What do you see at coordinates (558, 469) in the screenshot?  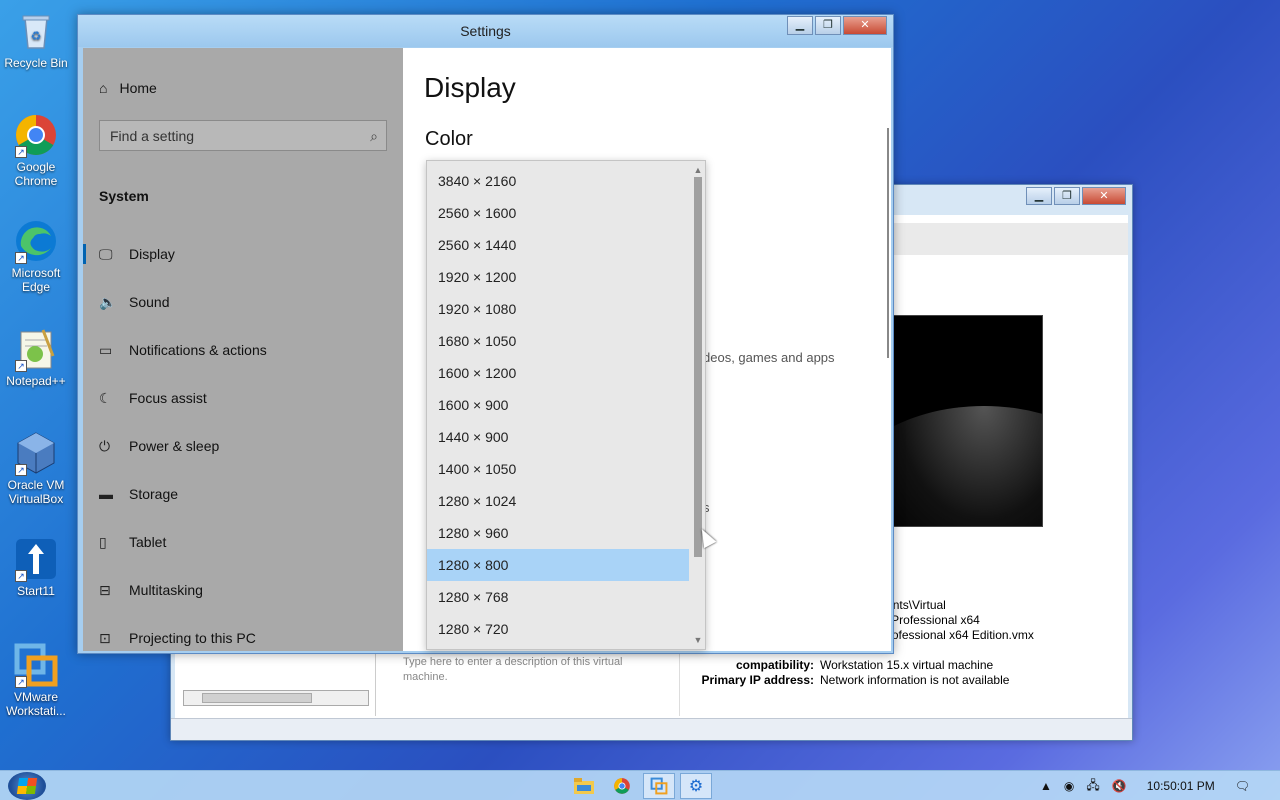 I see `resolution-option: 1400 × 1050` at bounding box center [558, 469].